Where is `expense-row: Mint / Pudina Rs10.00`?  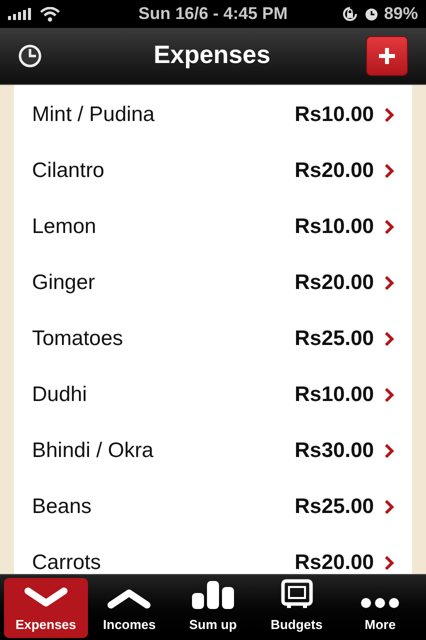 expense-row: Mint / Pudina Rs10.00 is located at coordinates (213, 115).